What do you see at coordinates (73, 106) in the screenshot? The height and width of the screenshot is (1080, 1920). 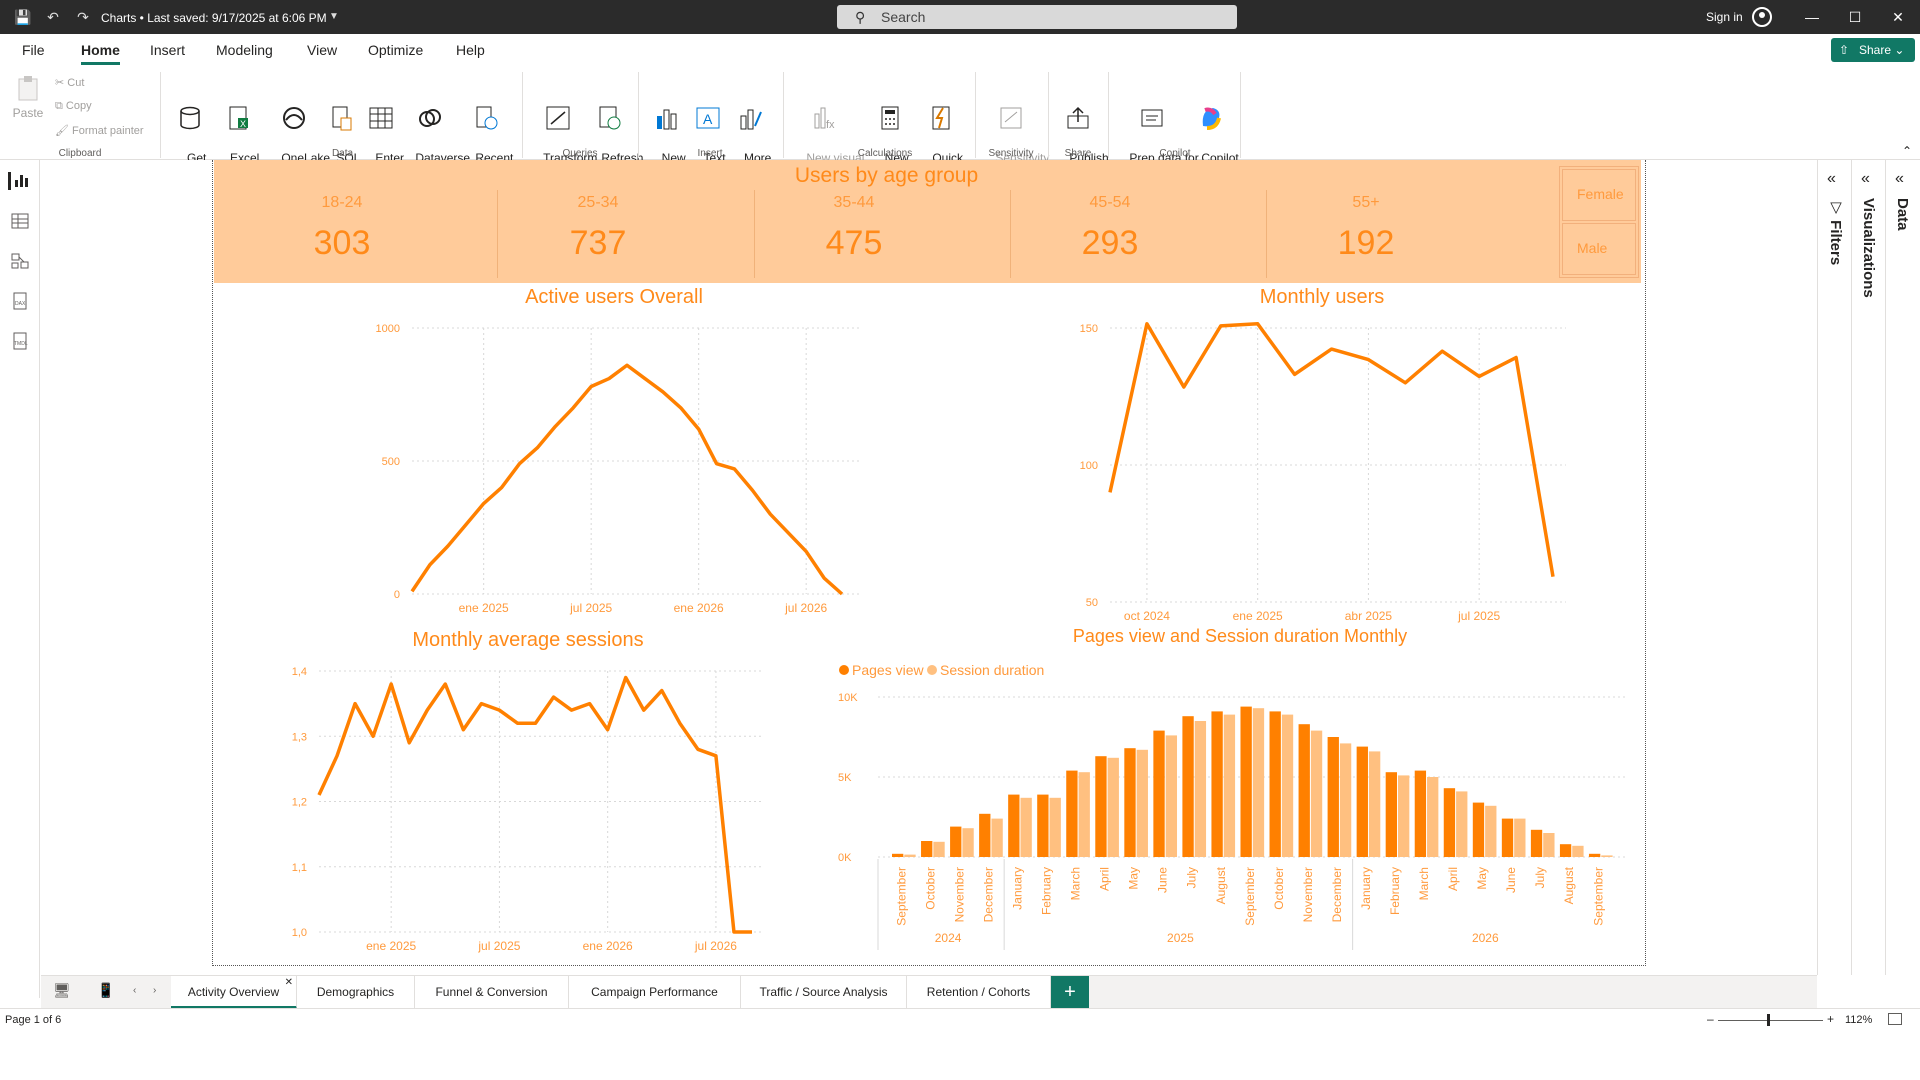 I see `copy-button: ⧉ Copy` at bounding box center [73, 106].